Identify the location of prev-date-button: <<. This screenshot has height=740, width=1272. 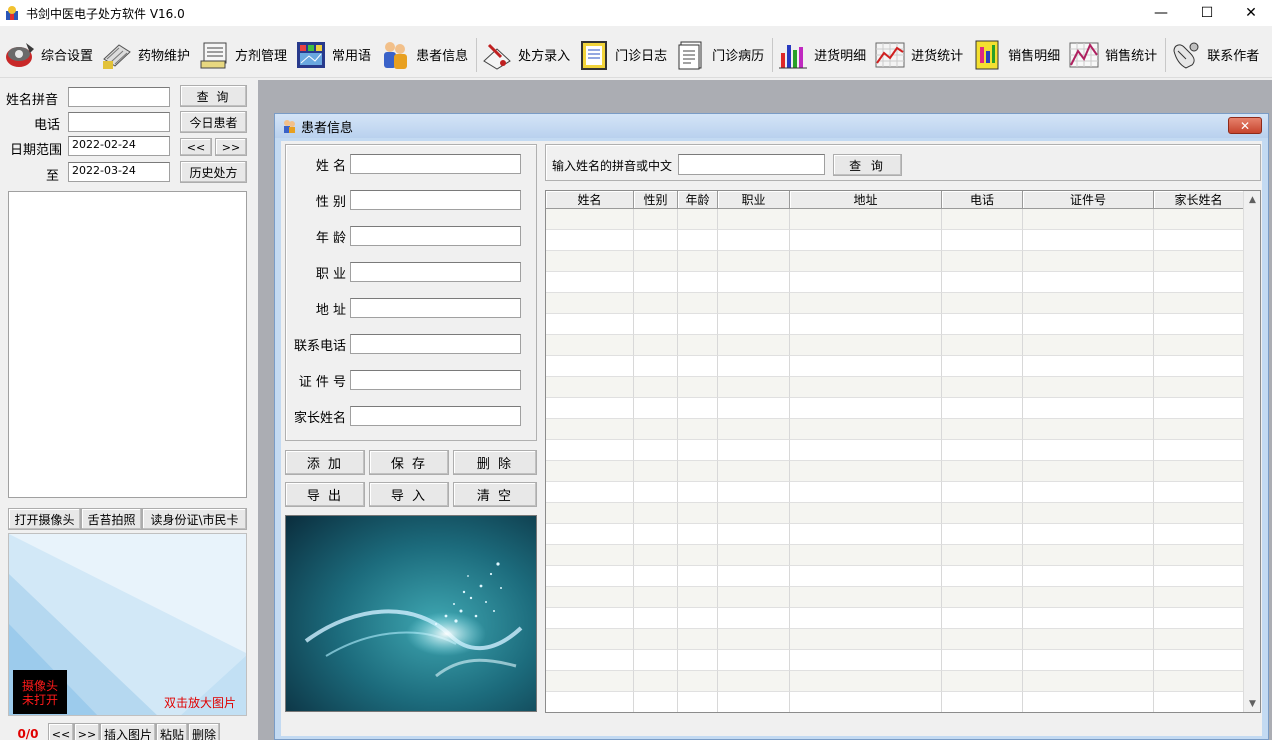
(196, 147).